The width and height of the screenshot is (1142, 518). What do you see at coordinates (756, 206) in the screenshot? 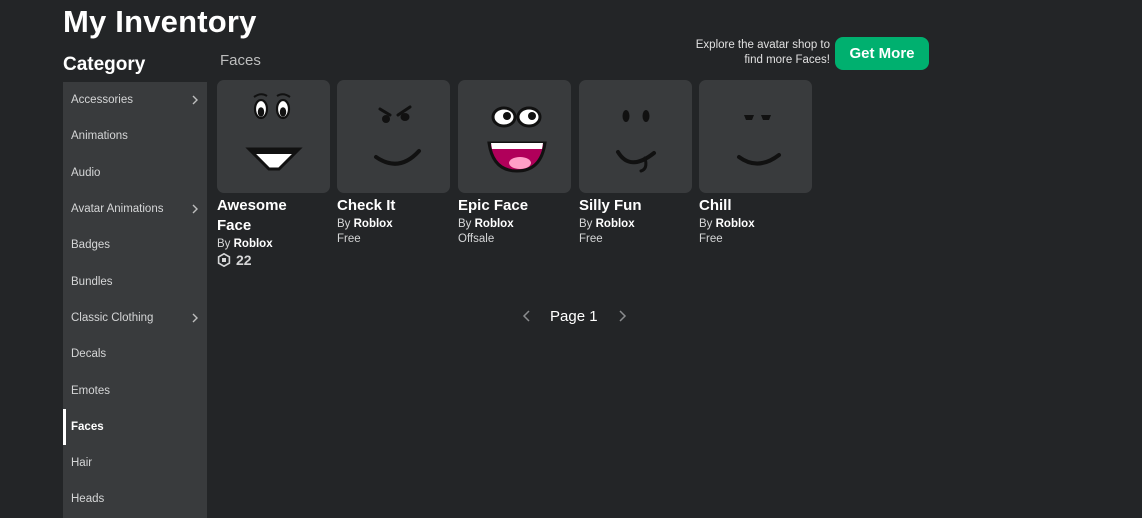
I see `item-name: Chill` at bounding box center [756, 206].